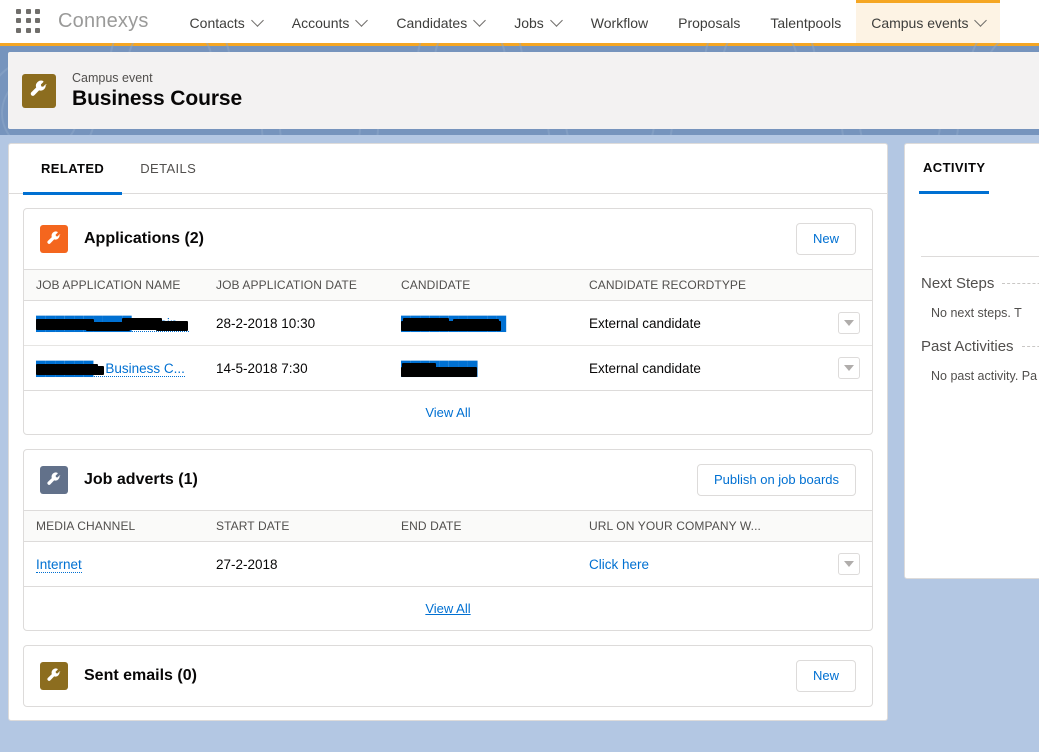 The width and height of the screenshot is (1039, 752). What do you see at coordinates (483, 368) in the screenshot?
I see `cell-candidate: ████████` at bounding box center [483, 368].